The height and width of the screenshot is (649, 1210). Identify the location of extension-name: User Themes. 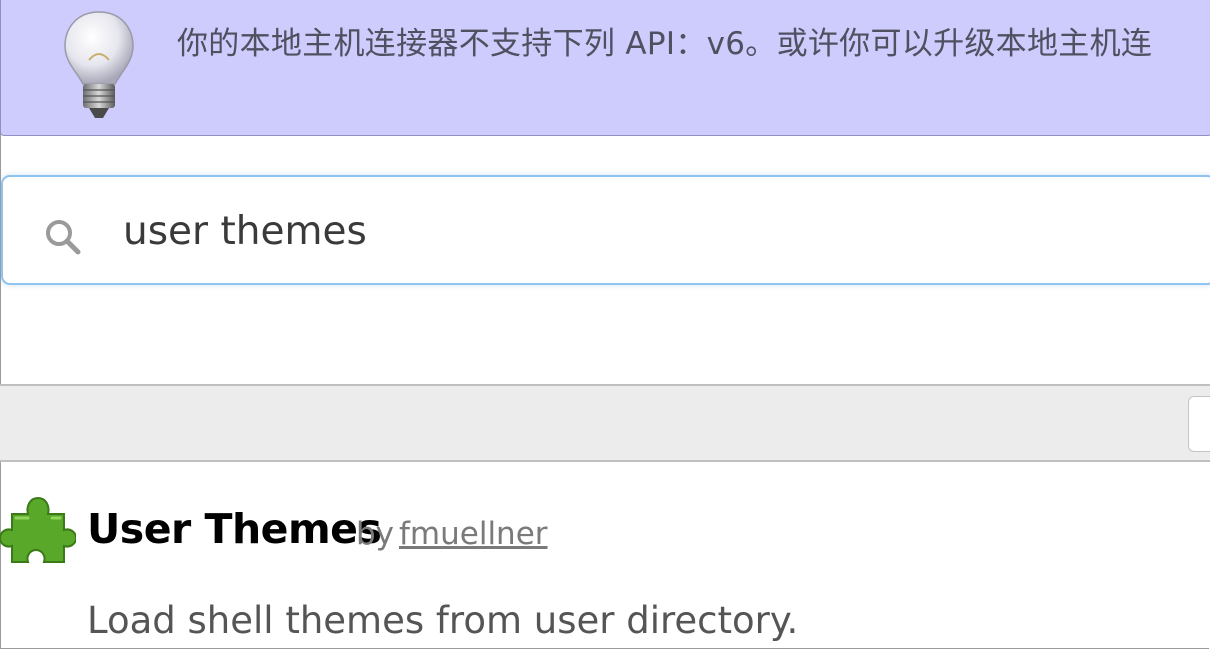
(234, 529).